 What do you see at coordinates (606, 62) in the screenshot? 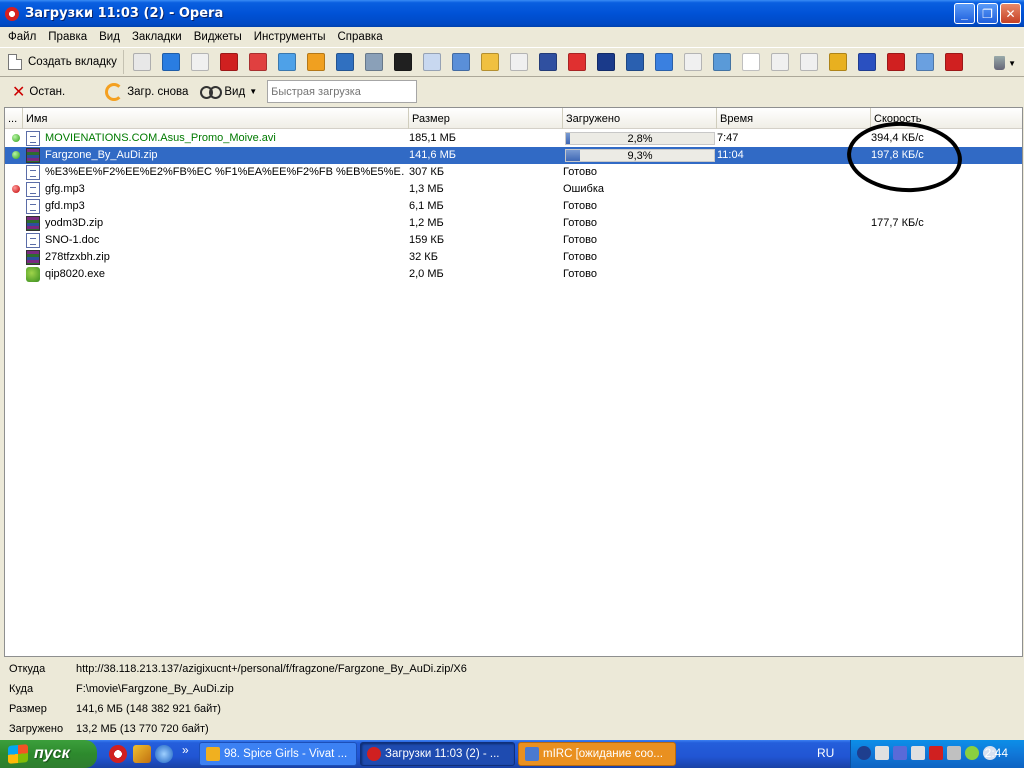
I see `panel-button-chart-line-icon` at bounding box center [606, 62].